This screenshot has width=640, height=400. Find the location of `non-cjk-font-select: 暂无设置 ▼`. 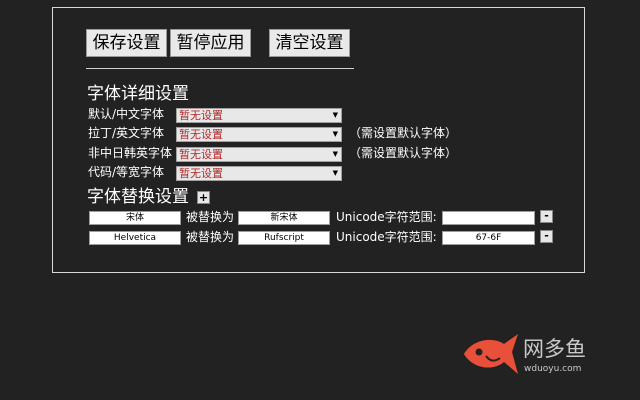

non-cjk-font-select: 暂无设置 ▼ is located at coordinates (259, 154).